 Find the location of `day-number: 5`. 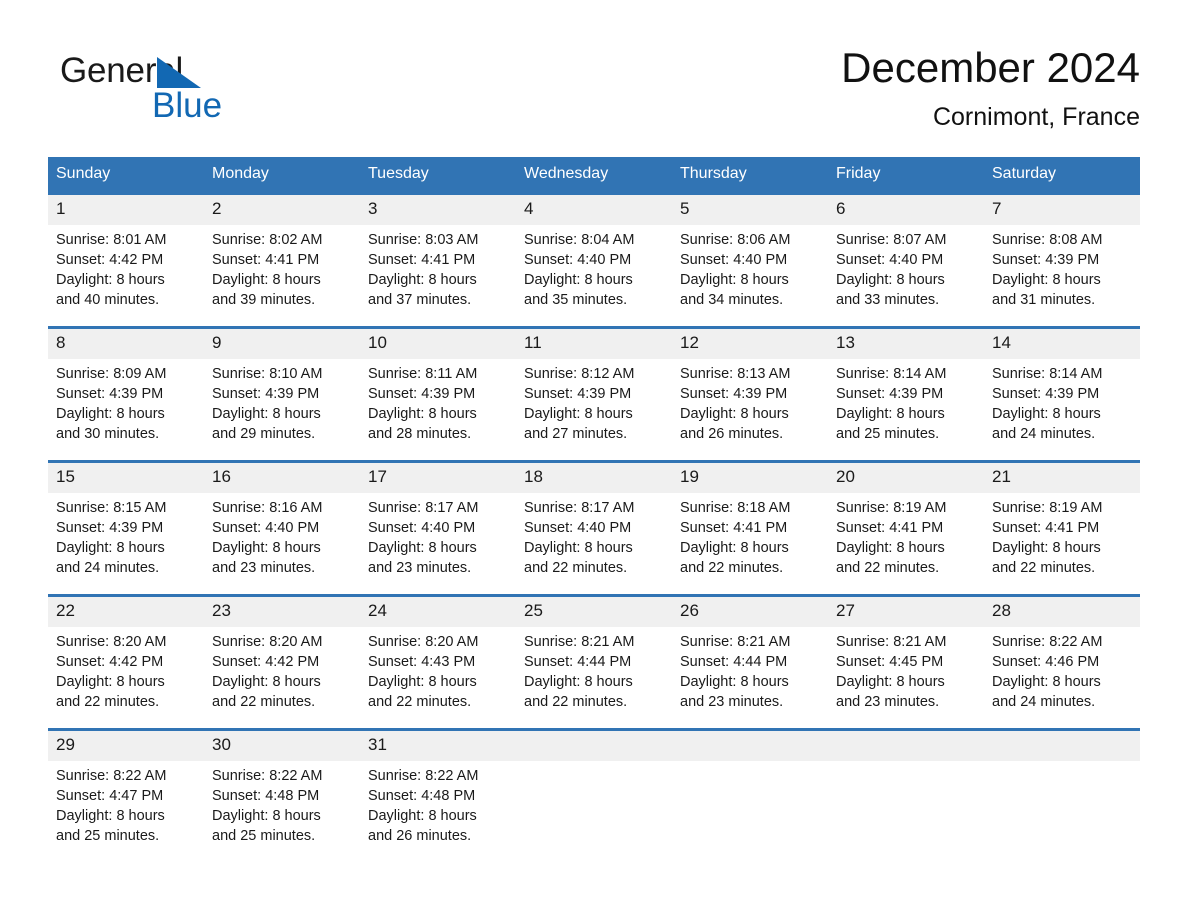

day-number: 5 is located at coordinates (750, 208).